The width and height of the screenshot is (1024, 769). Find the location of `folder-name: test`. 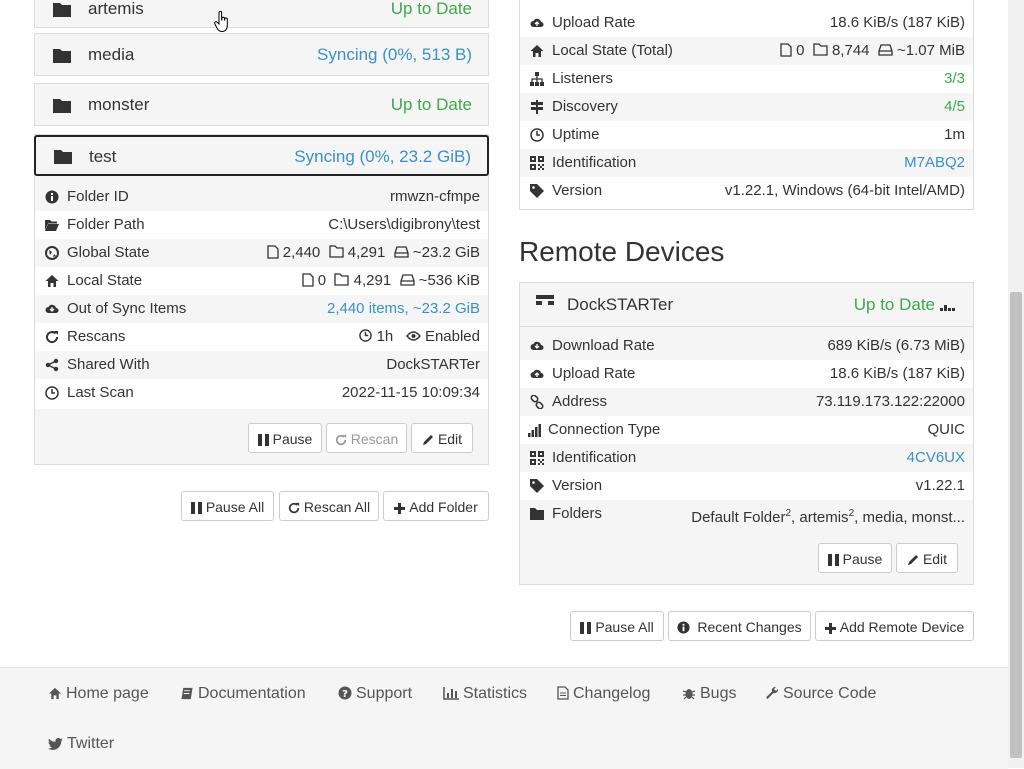

folder-name: test is located at coordinates (103, 156).